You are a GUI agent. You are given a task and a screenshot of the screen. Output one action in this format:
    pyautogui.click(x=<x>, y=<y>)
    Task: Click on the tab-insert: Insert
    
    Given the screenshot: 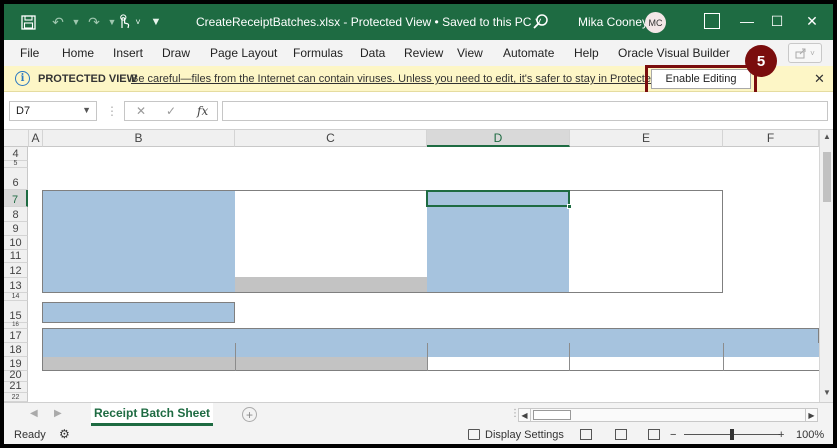 What is the action you would take?
    pyautogui.click(x=128, y=53)
    